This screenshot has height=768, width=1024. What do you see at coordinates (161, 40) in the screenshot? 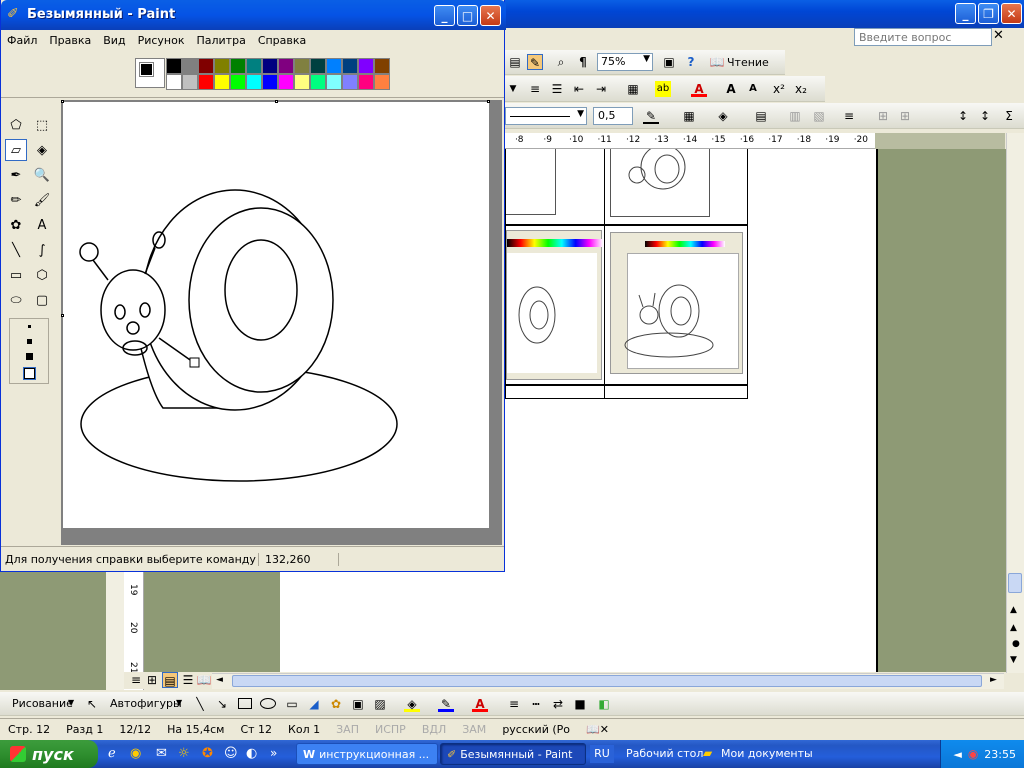
I see `menu-image: Рисунок` at bounding box center [161, 40].